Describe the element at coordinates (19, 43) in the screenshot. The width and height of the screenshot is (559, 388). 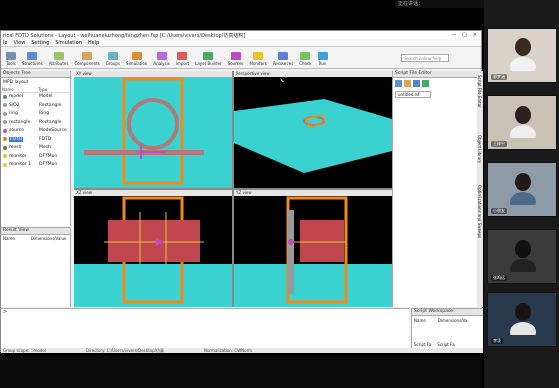
I see `menu-view: View` at that location.